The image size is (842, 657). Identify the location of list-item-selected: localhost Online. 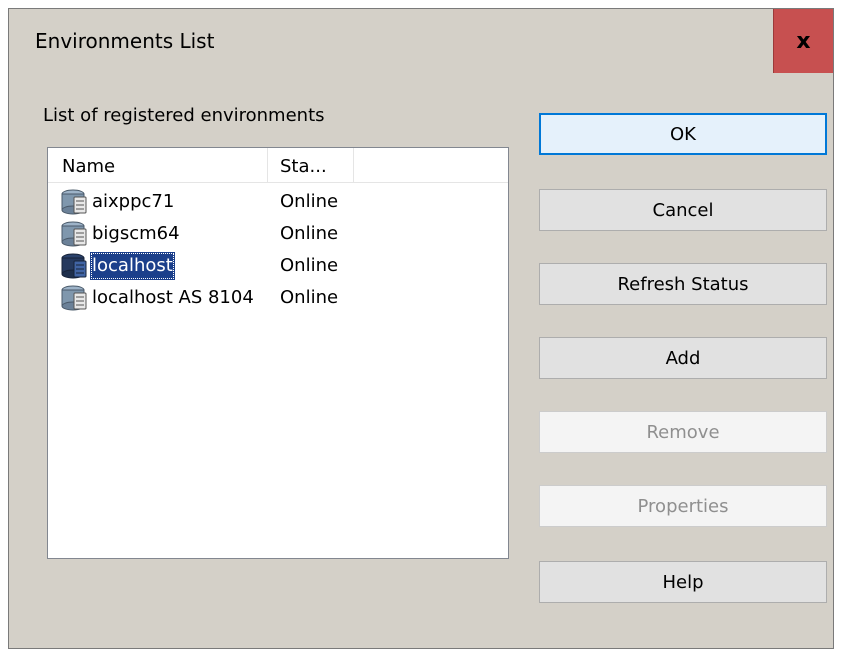
(278, 266).